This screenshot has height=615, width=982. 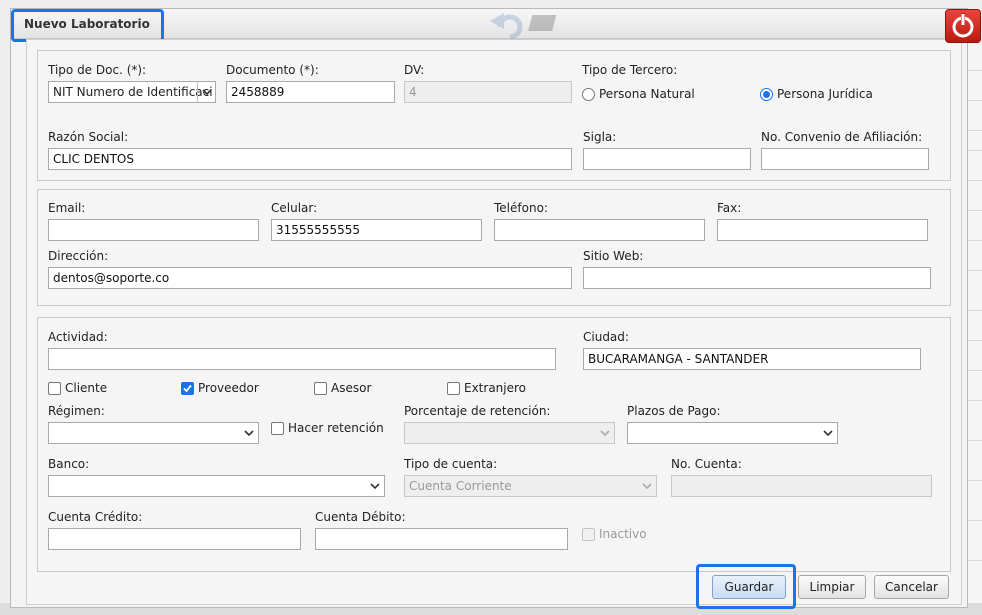 What do you see at coordinates (630, 70) in the screenshot?
I see `tipo-tercero-label: Tipo de Tercero:` at bounding box center [630, 70].